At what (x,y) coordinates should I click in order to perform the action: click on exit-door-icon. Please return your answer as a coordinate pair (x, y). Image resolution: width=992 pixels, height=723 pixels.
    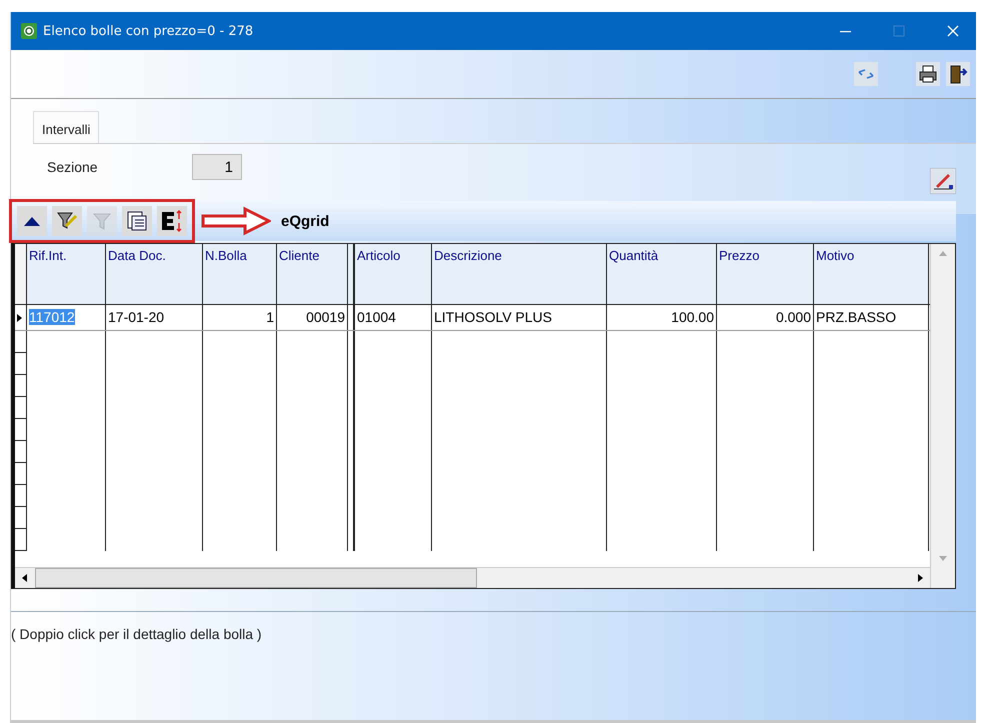
    Looking at the image, I should click on (958, 74).